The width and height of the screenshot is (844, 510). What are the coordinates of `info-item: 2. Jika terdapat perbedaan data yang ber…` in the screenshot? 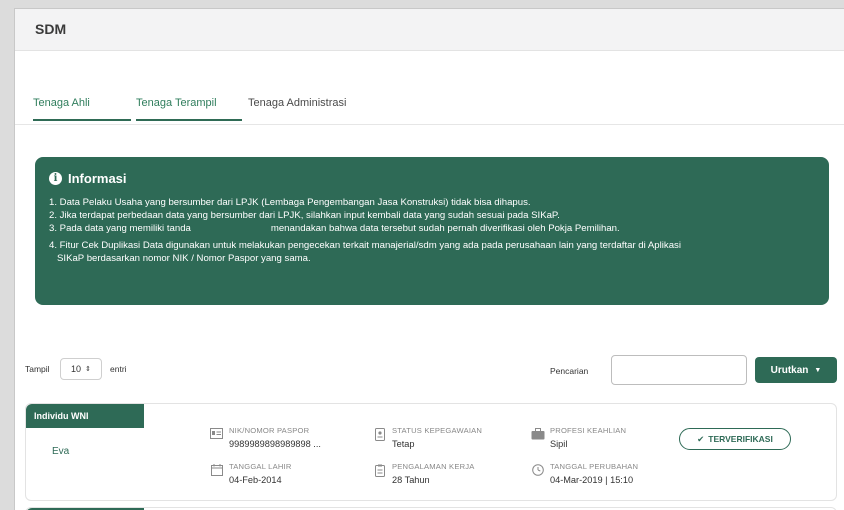 It's located at (304, 215).